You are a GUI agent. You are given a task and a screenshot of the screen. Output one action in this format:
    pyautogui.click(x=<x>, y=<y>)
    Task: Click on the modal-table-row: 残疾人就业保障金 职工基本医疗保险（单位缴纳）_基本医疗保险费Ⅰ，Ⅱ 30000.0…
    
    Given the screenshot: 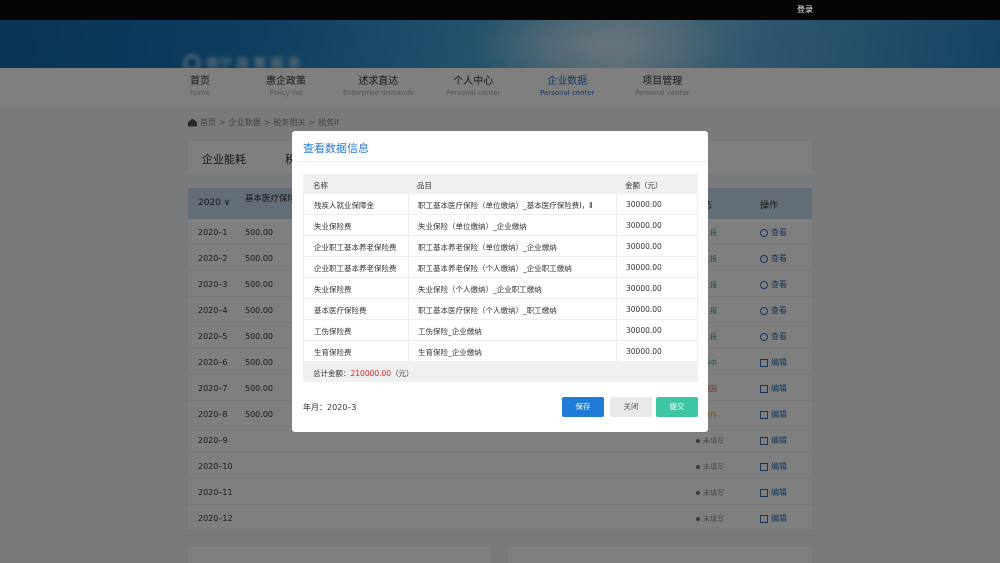 What is the action you would take?
    pyautogui.click(x=500, y=204)
    